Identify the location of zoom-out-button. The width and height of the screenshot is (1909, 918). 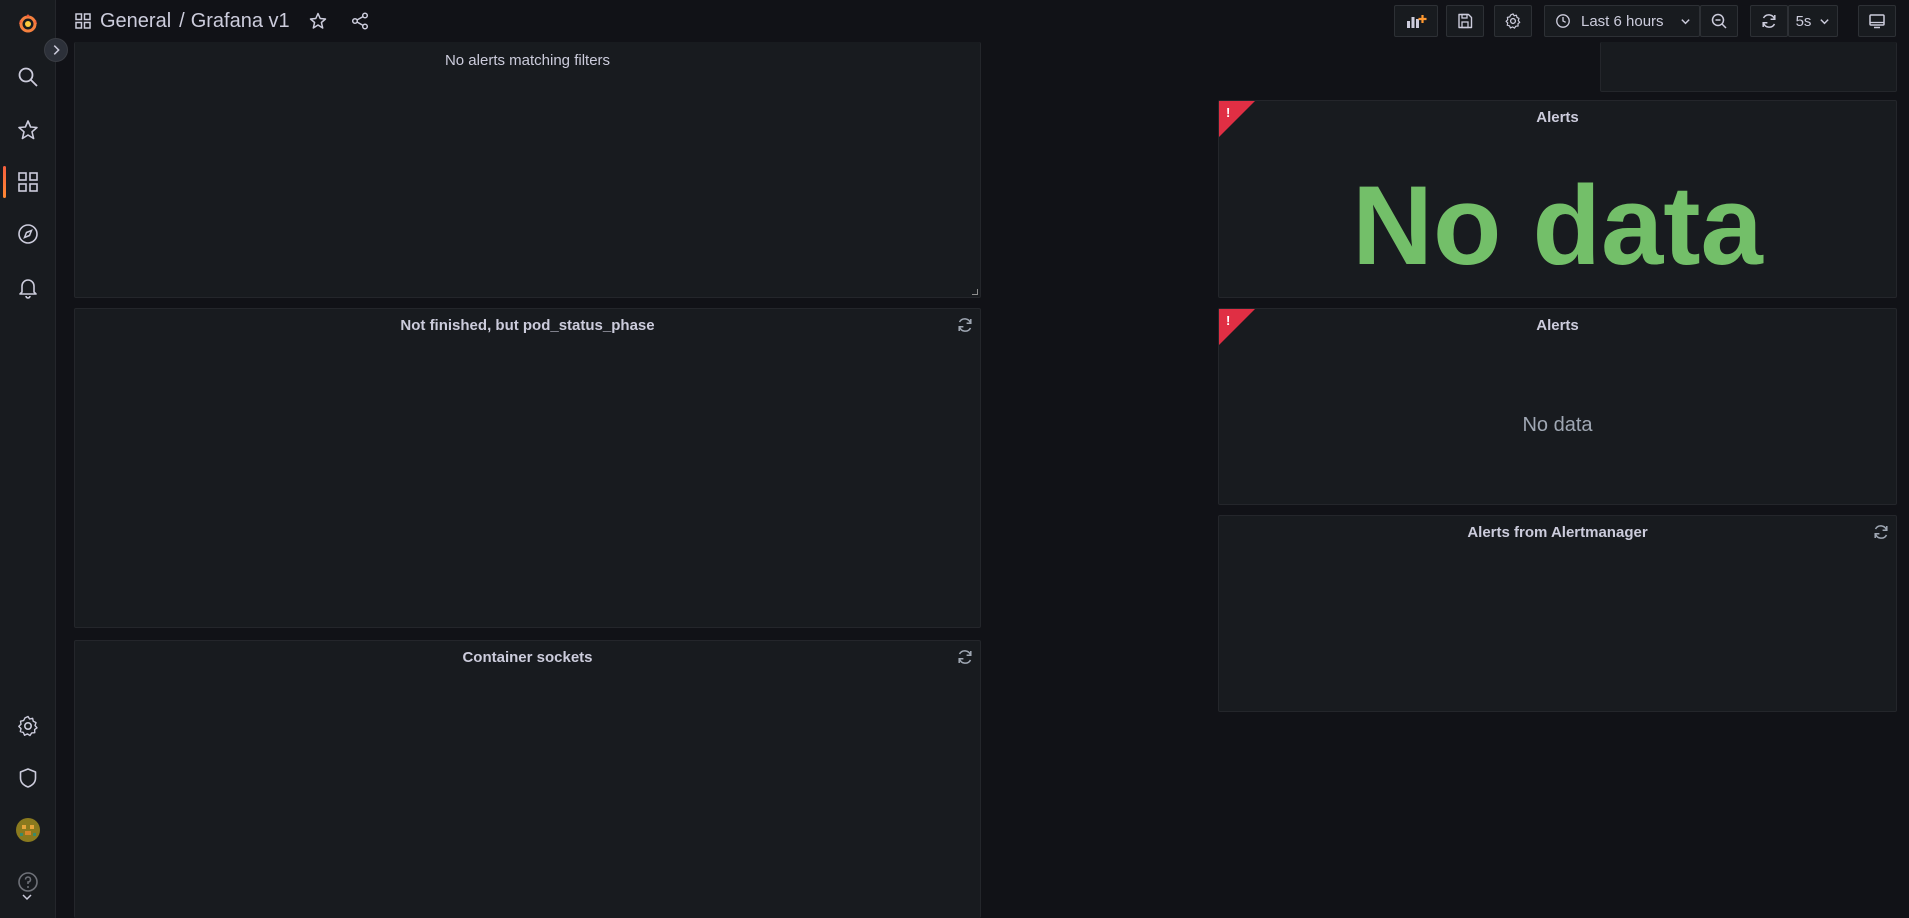
(1719, 21).